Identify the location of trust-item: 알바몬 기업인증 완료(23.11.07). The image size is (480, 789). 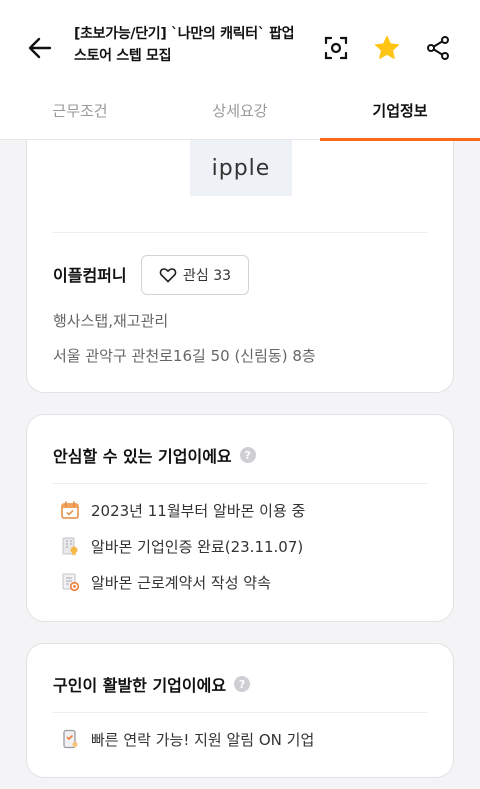
(181, 546).